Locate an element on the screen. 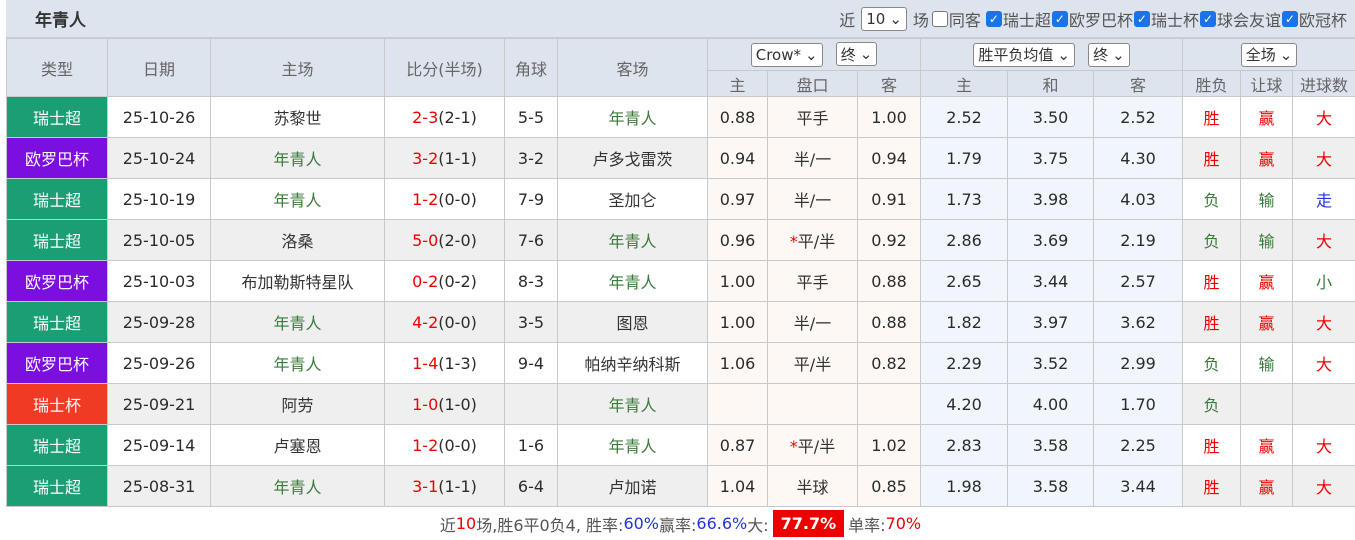 Image resolution: width=1355 pixels, height=540 pixels. away-team: 图恩 is located at coordinates (632, 323).